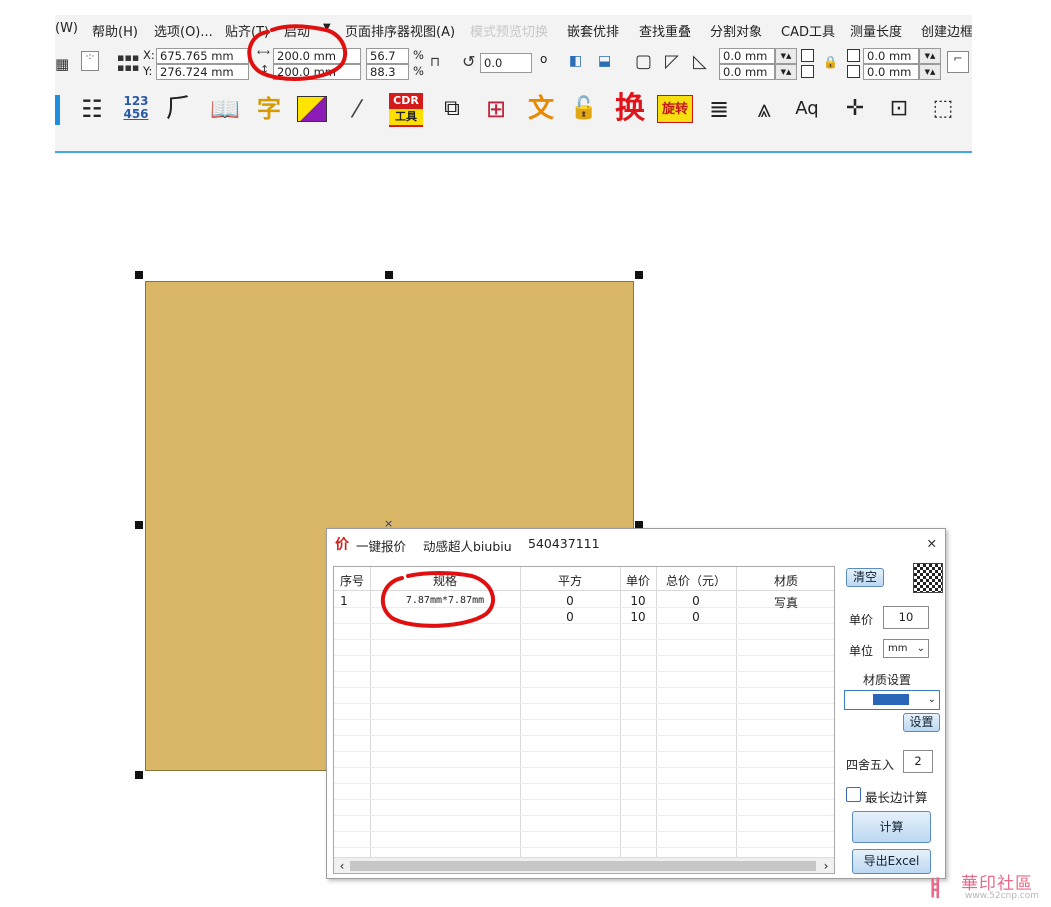 This screenshot has width=1051, height=907. I want to click on scale-height-field: 88.3, so click(387, 72).